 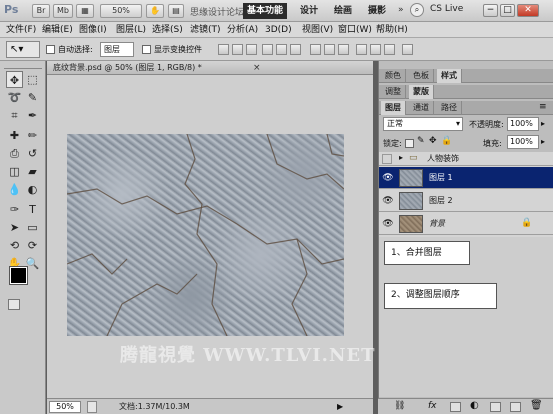 I want to click on status-menu-icon, so click(x=92, y=407).